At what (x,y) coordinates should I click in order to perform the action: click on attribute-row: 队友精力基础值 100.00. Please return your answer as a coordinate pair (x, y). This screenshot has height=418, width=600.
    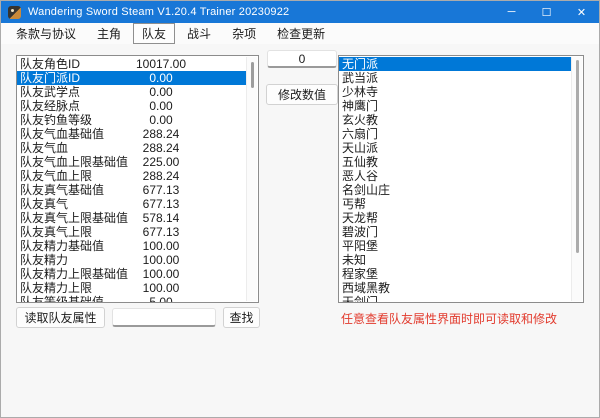
    Looking at the image, I should click on (131, 246).